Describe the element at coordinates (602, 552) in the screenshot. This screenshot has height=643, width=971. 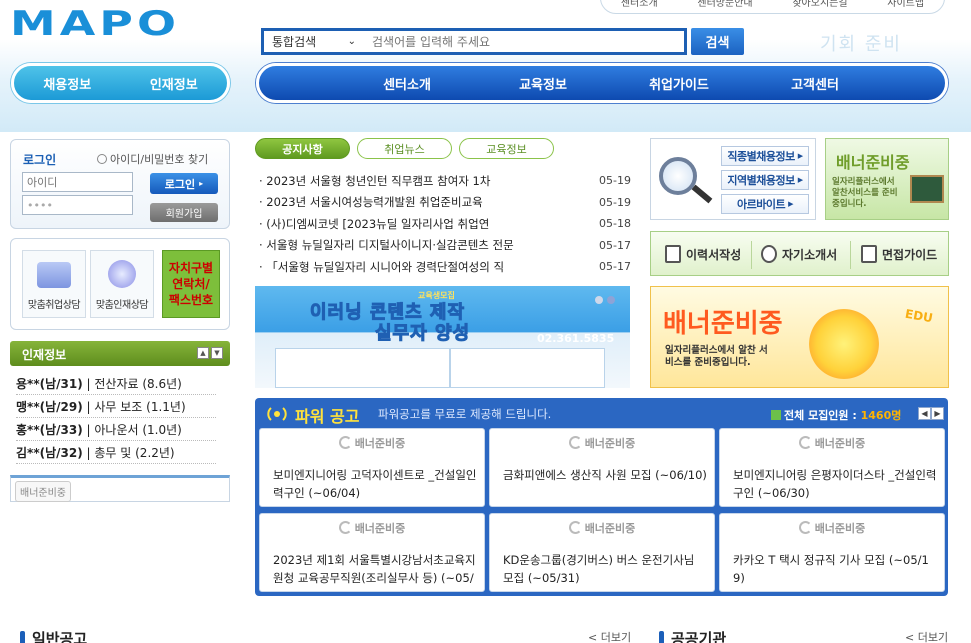
I see `job-card: 배너준비중 KD운송그룹(경기버스) 버스 운전기사님 모집 (~05/31)` at that location.